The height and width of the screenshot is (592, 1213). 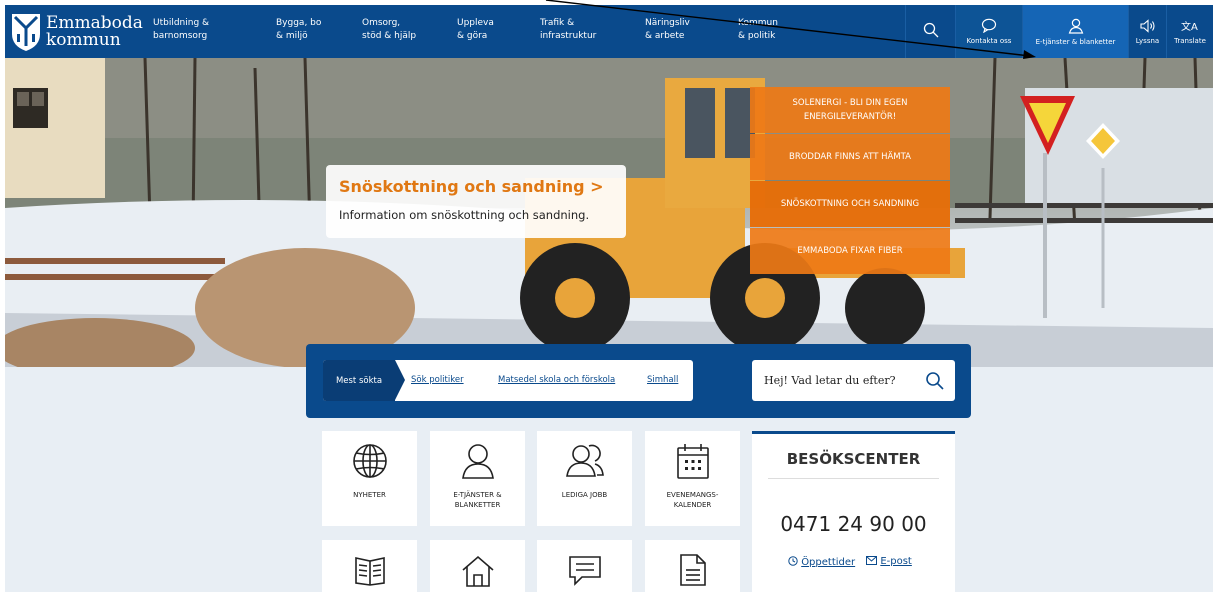 I want to click on book-icon, so click(x=369, y=571).